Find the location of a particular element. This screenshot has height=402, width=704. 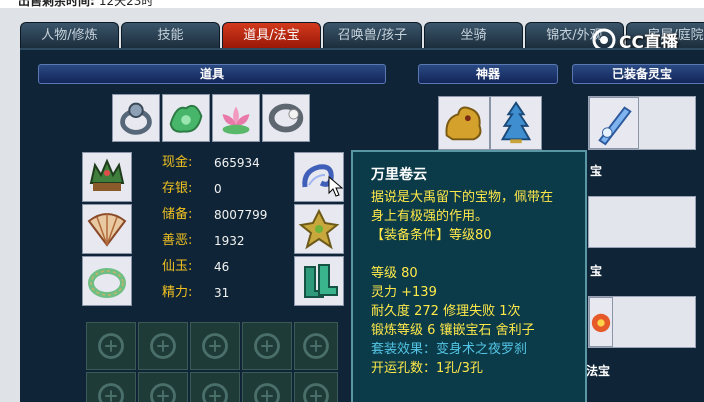

tooltip-level: 等级 80 is located at coordinates (394, 273).